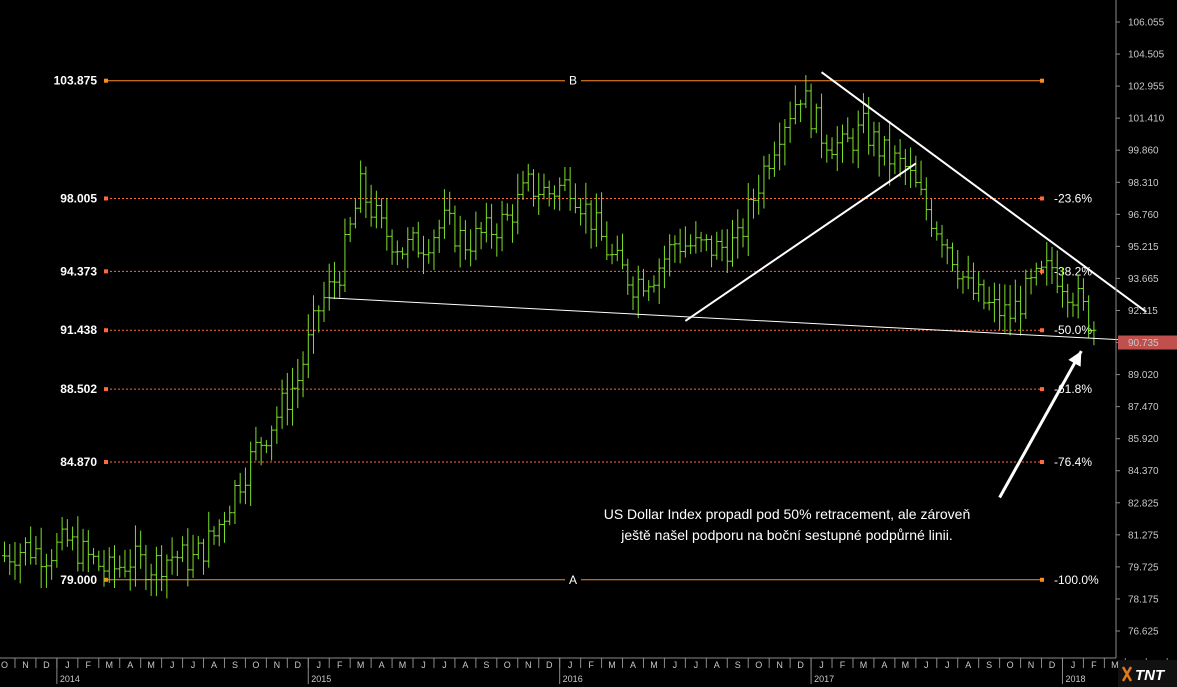 Image resolution: width=1177 pixels, height=687 pixels. What do you see at coordinates (1073, 271) in the screenshot?
I see `fib-percent-label: -38.2%` at bounding box center [1073, 271].